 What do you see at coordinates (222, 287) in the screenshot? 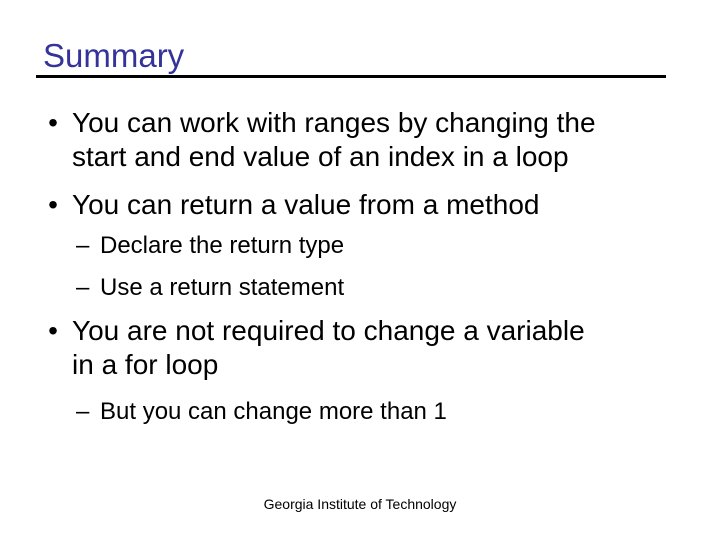
I see `sub-bullet-text: Use a return statement` at bounding box center [222, 287].